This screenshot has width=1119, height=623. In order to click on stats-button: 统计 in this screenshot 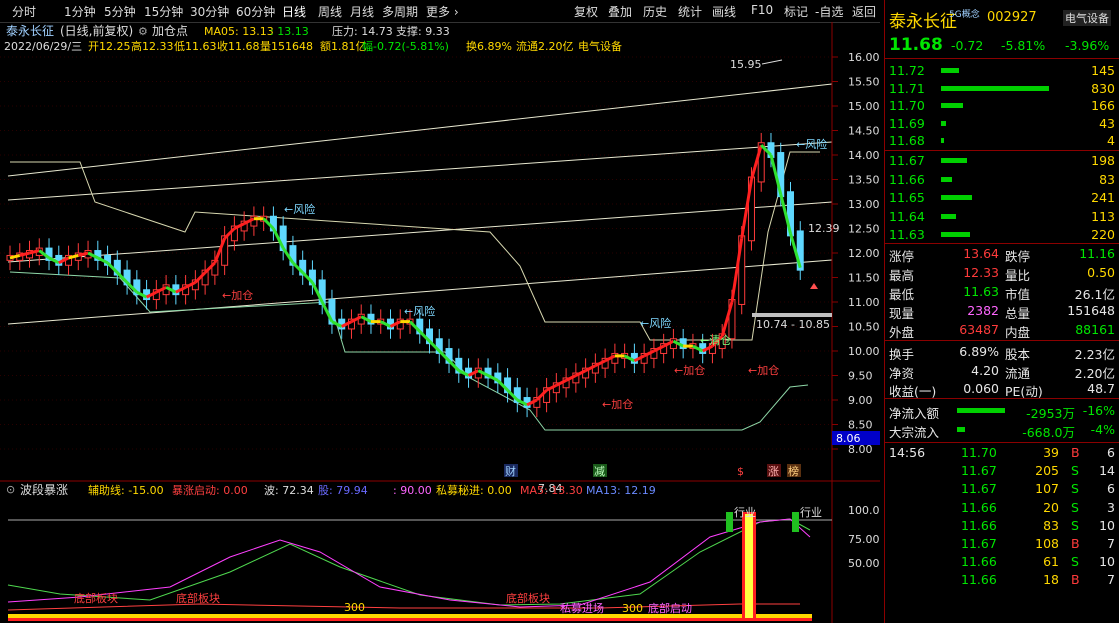, I will do `click(690, 11)`.